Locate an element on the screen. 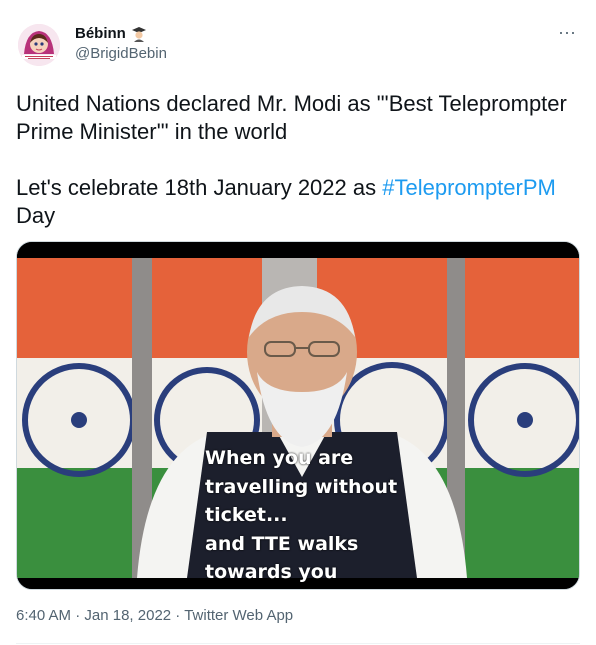 Image resolution: width=596 pixels, height=645 pixels. tweet-source: Twitter Web App is located at coordinates (239, 615).